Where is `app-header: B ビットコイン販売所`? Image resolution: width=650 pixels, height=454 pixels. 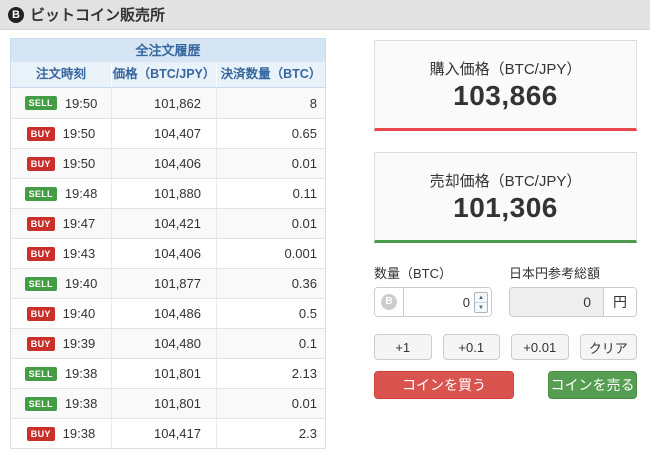 app-header: B ビットコイン販売所 is located at coordinates (325, 15).